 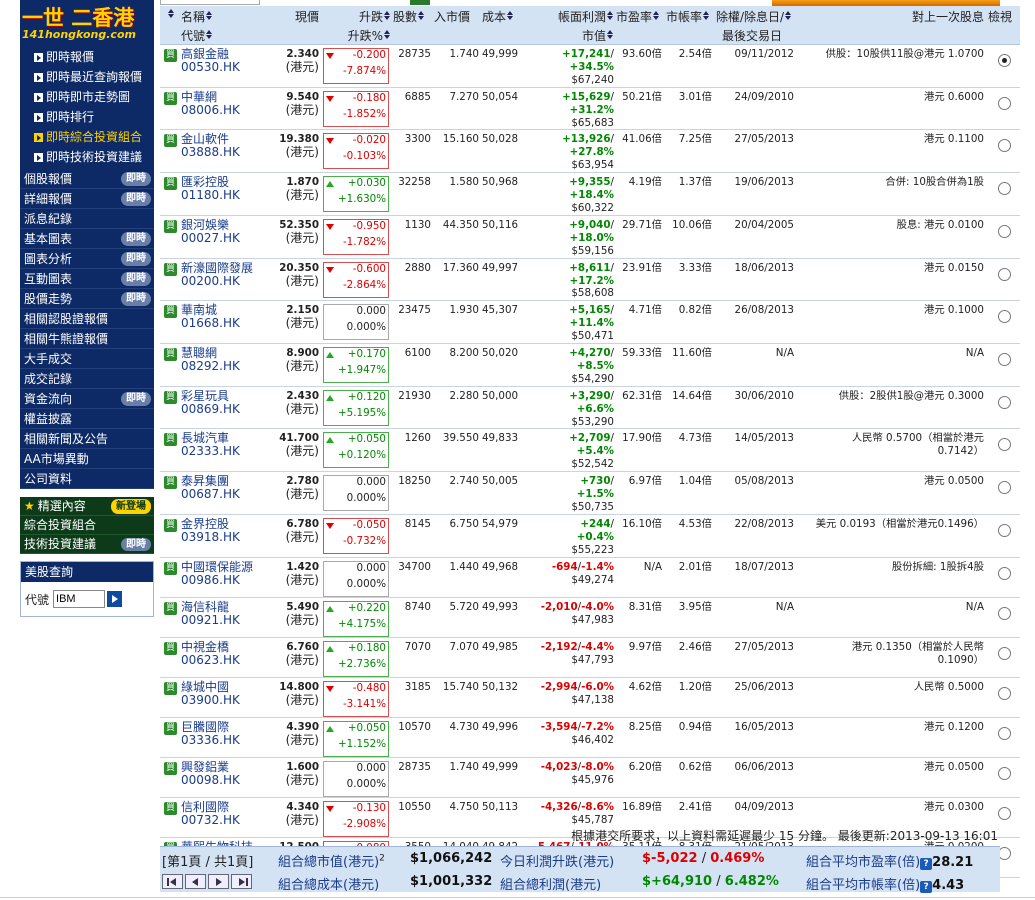 I want to click on next-page-button, so click(x=218, y=881).